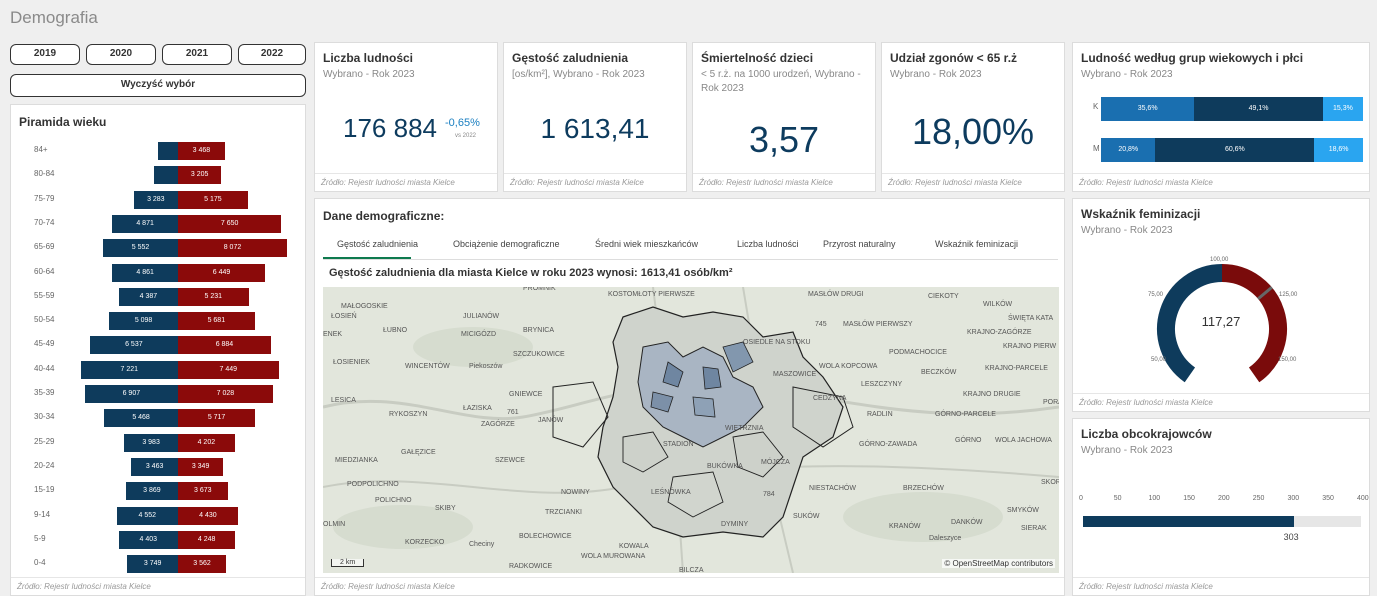 The width and height of the screenshot is (1377, 596). Describe the element at coordinates (158, 272) in the screenshot. I see `pyramid-row: 60-64 4 861 6 449` at that location.